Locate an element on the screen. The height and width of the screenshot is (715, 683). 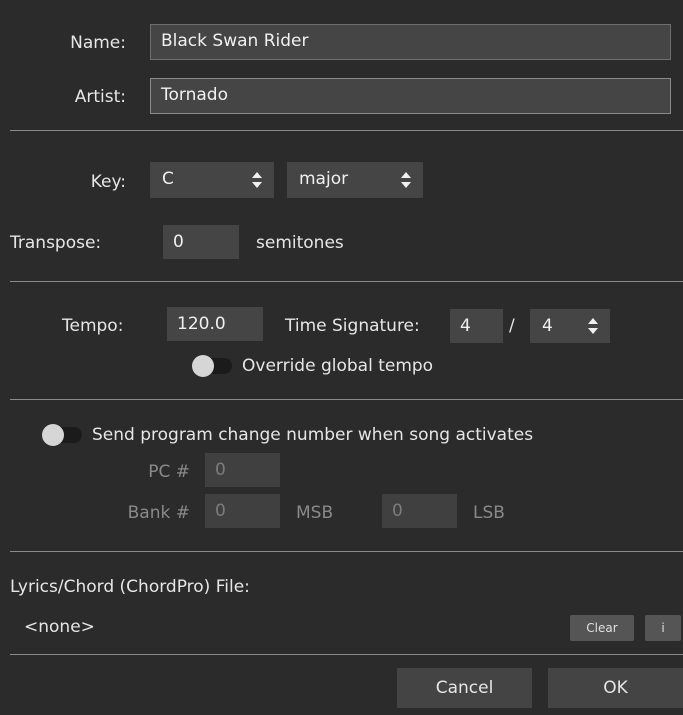
tempo-label: Tempo: is located at coordinates (93, 326).